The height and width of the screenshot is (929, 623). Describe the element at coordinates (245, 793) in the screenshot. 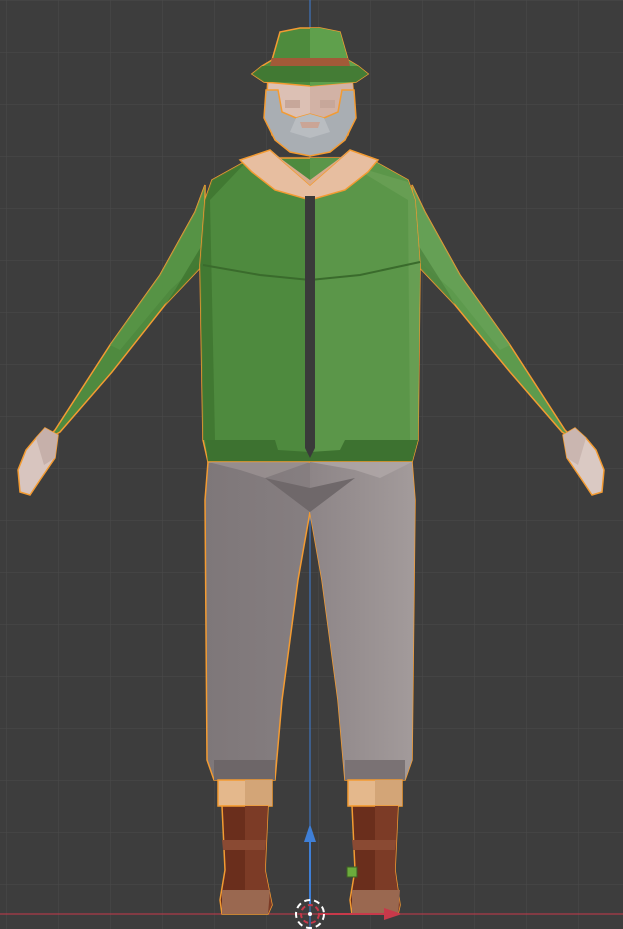

I see `left-sock` at that location.